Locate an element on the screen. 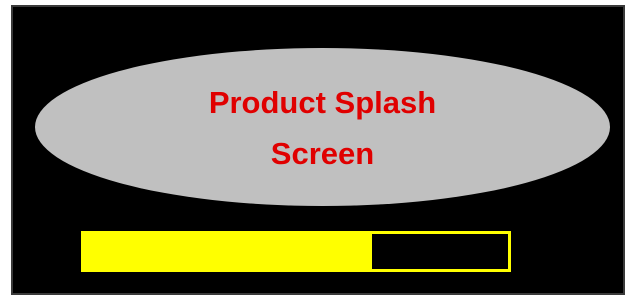  progress-bar is located at coordinates (296, 251).